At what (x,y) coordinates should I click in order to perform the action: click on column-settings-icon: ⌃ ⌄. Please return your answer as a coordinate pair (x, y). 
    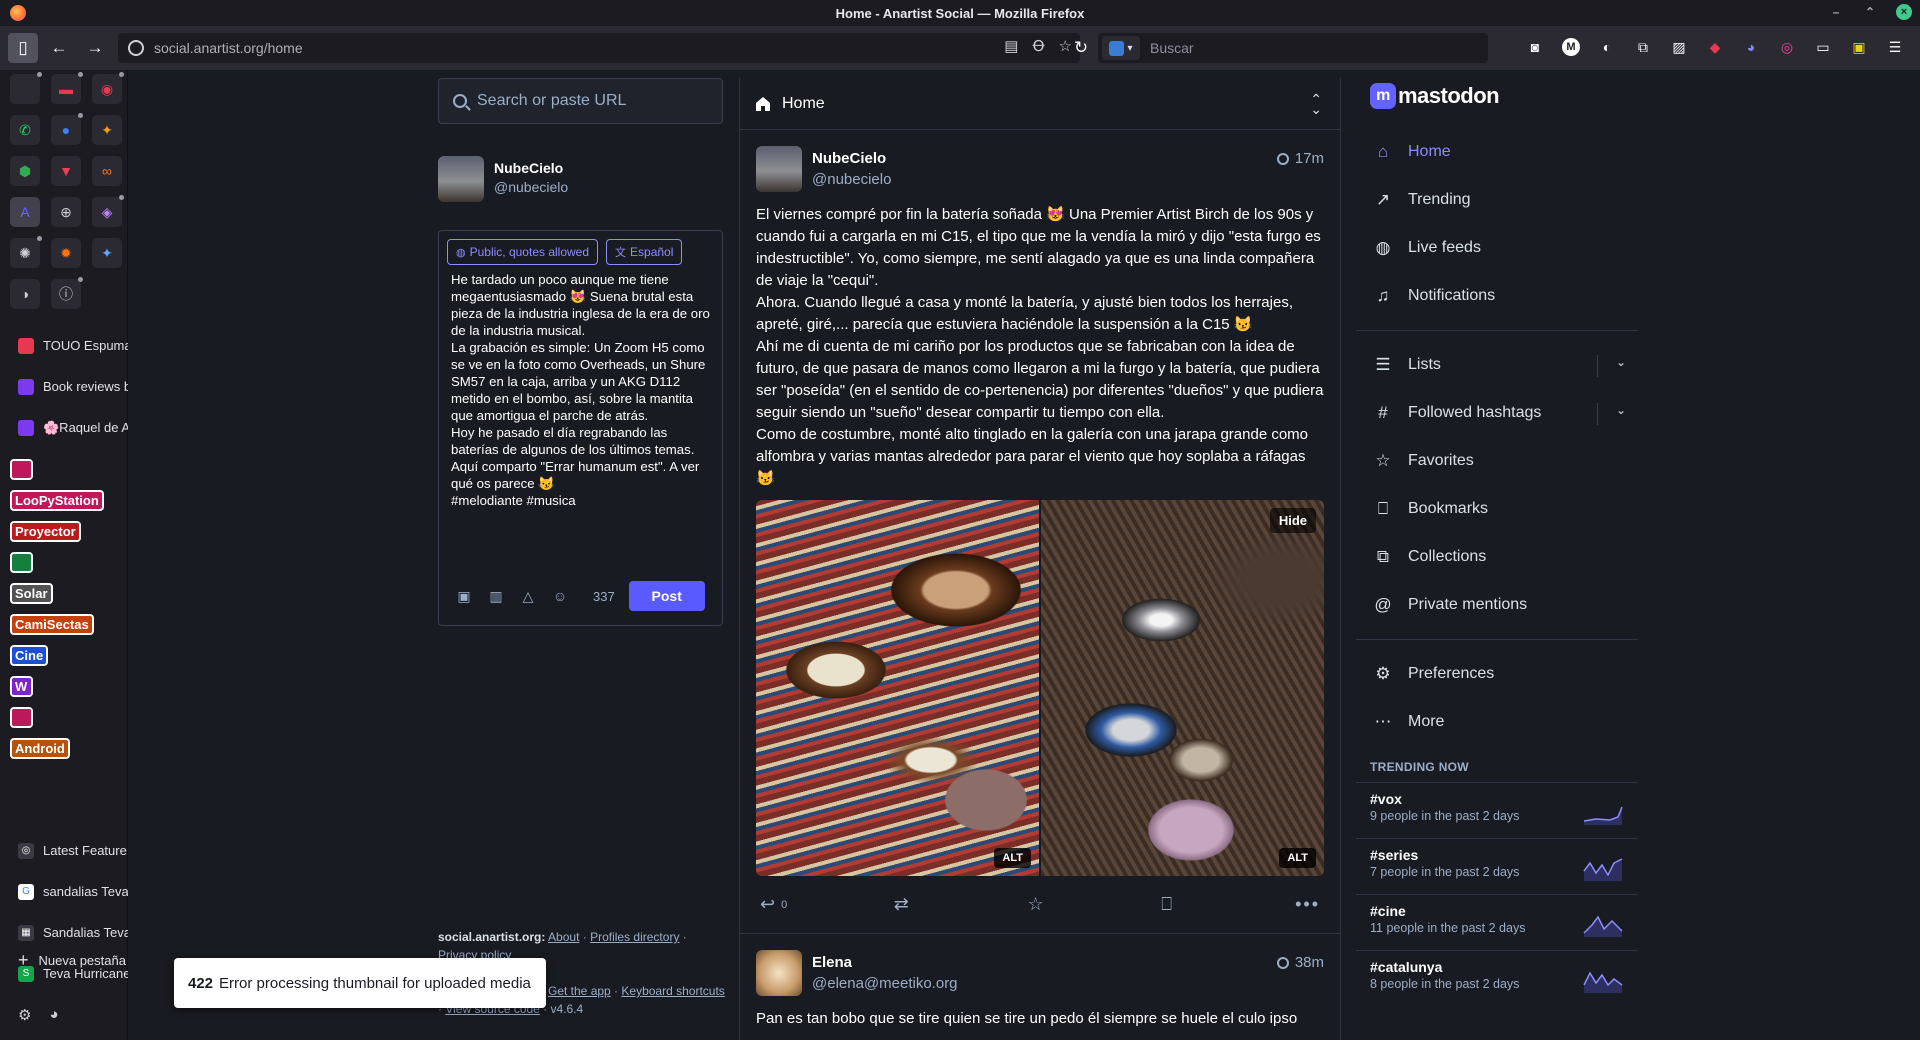
    Looking at the image, I should click on (1316, 104).